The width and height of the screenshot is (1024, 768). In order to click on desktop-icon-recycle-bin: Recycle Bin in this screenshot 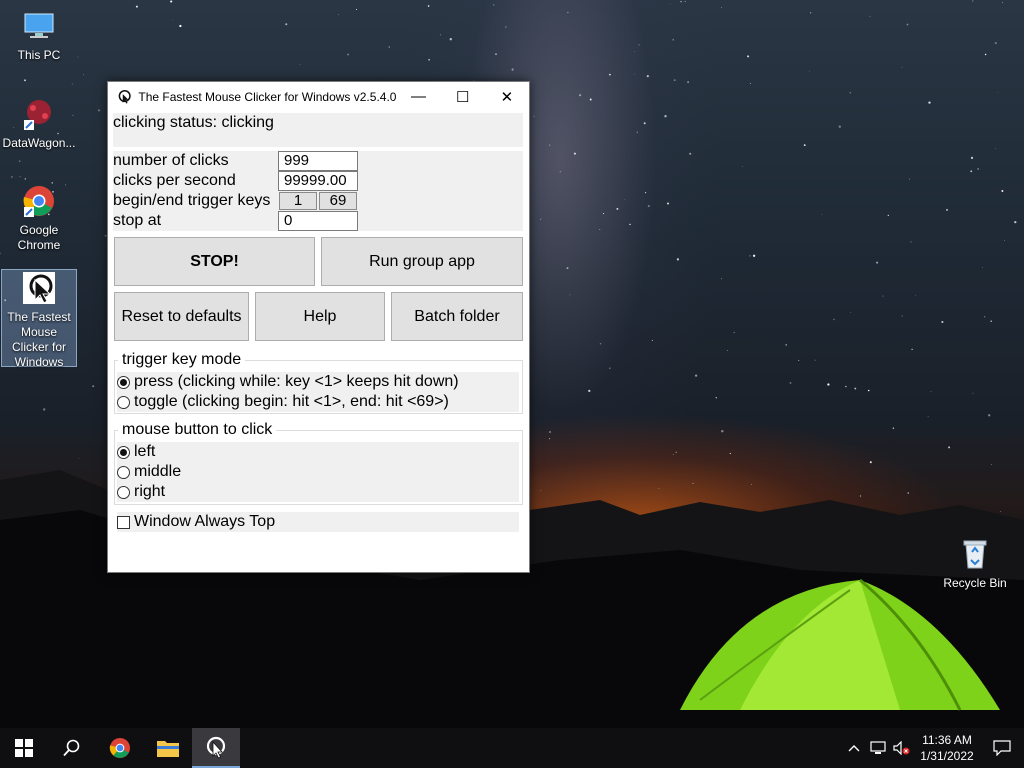, I will do `click(975, 563)`.